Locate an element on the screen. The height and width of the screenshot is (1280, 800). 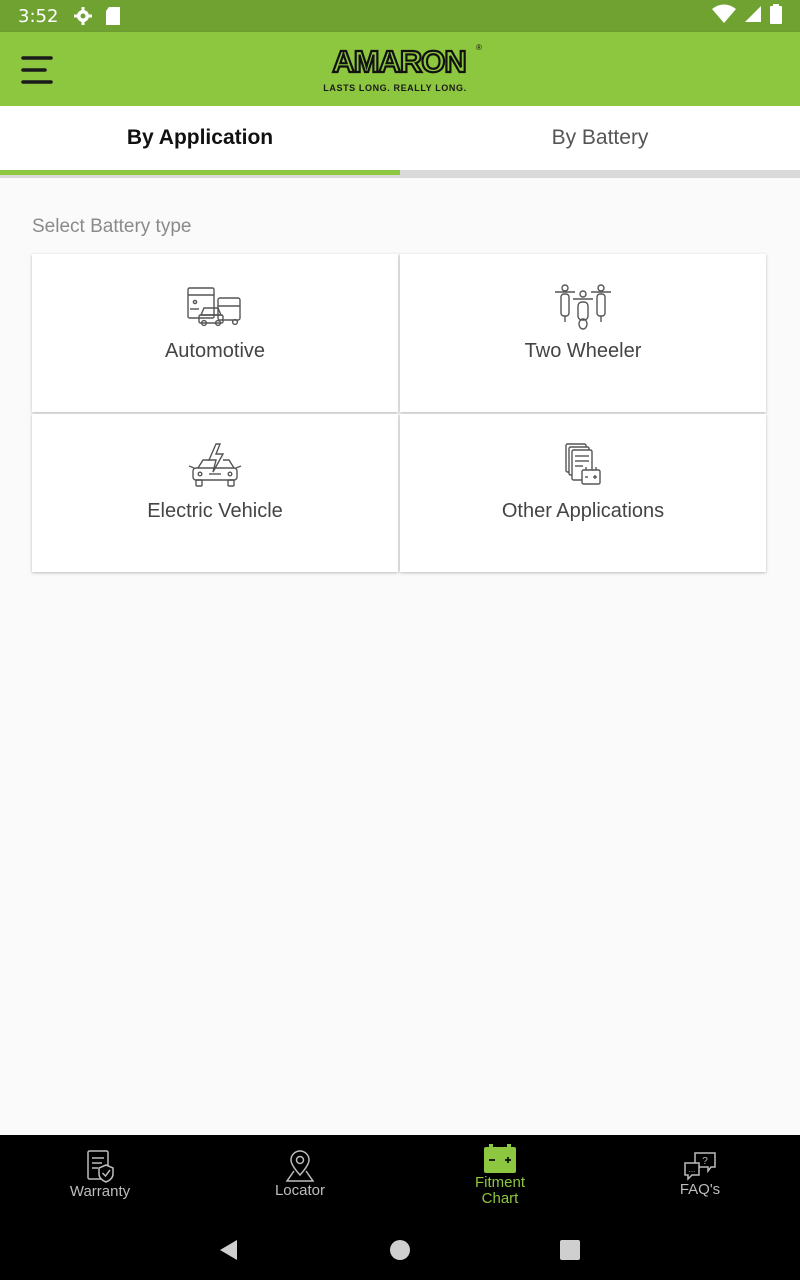
nav-warranty: Warranty is located at coordinates (100, 1177).